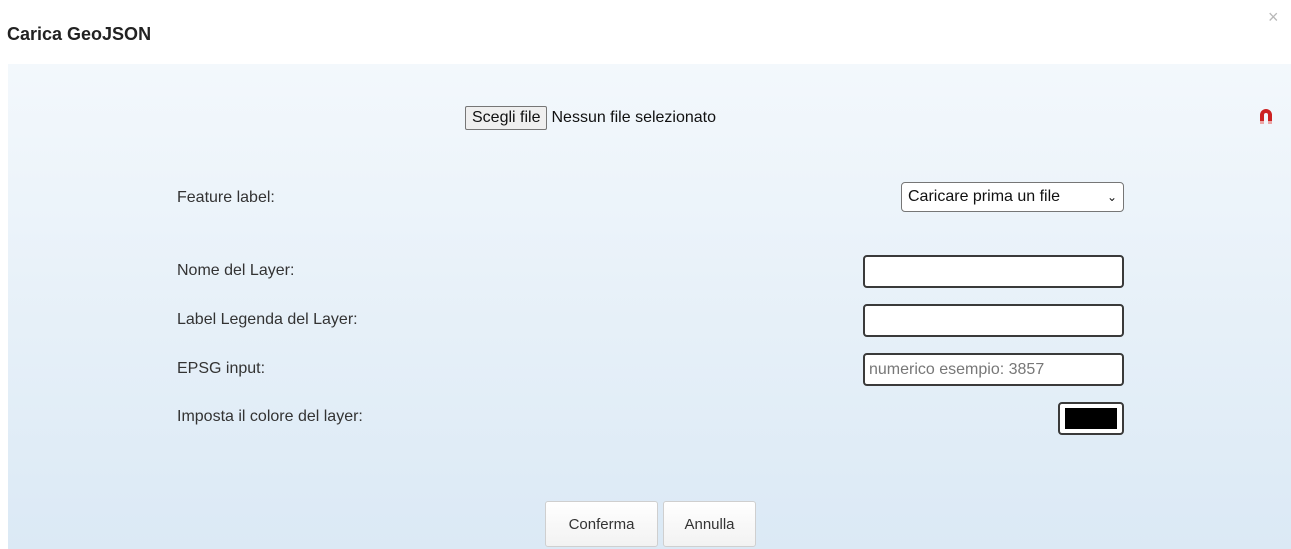  I want to click on feature-label-select: Caricare prima un file ⌄, so click(1012, 197).